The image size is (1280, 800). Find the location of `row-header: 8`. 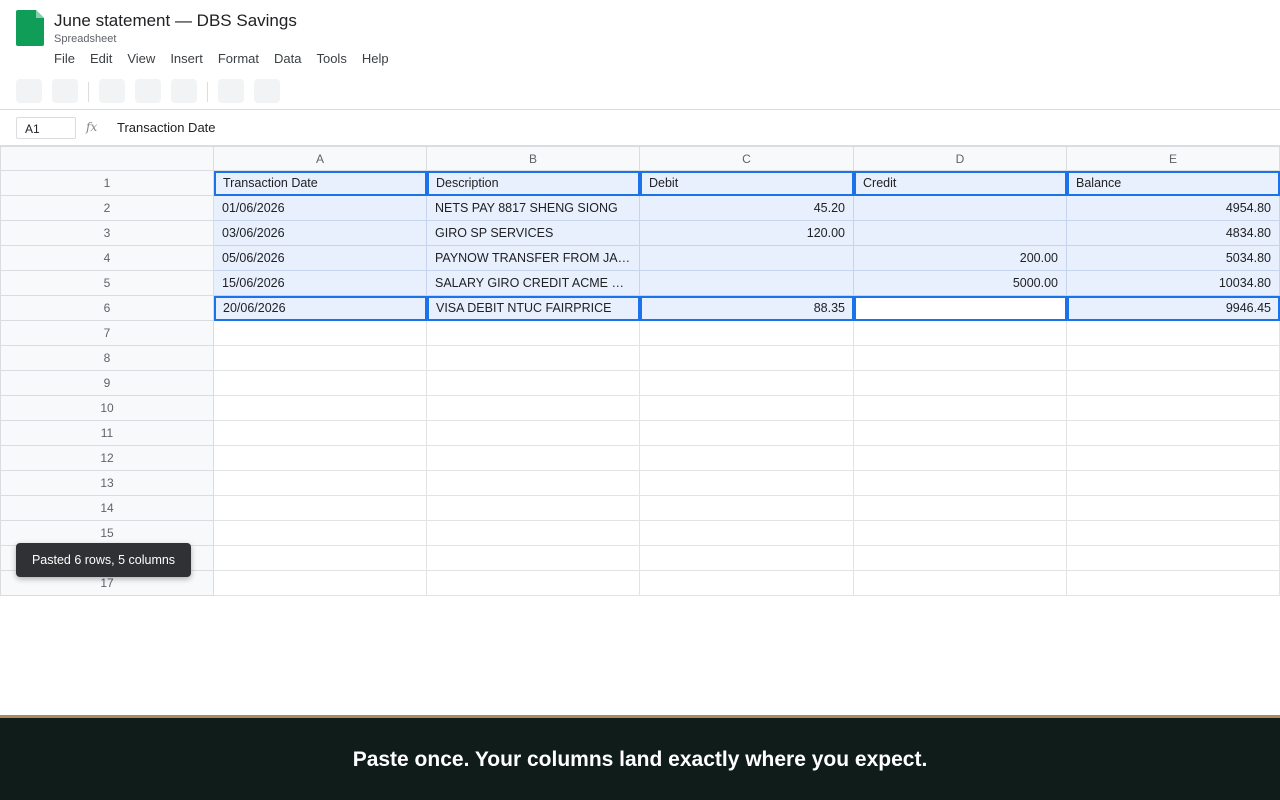

row-header: 8 is located at coordinates (107, 358).